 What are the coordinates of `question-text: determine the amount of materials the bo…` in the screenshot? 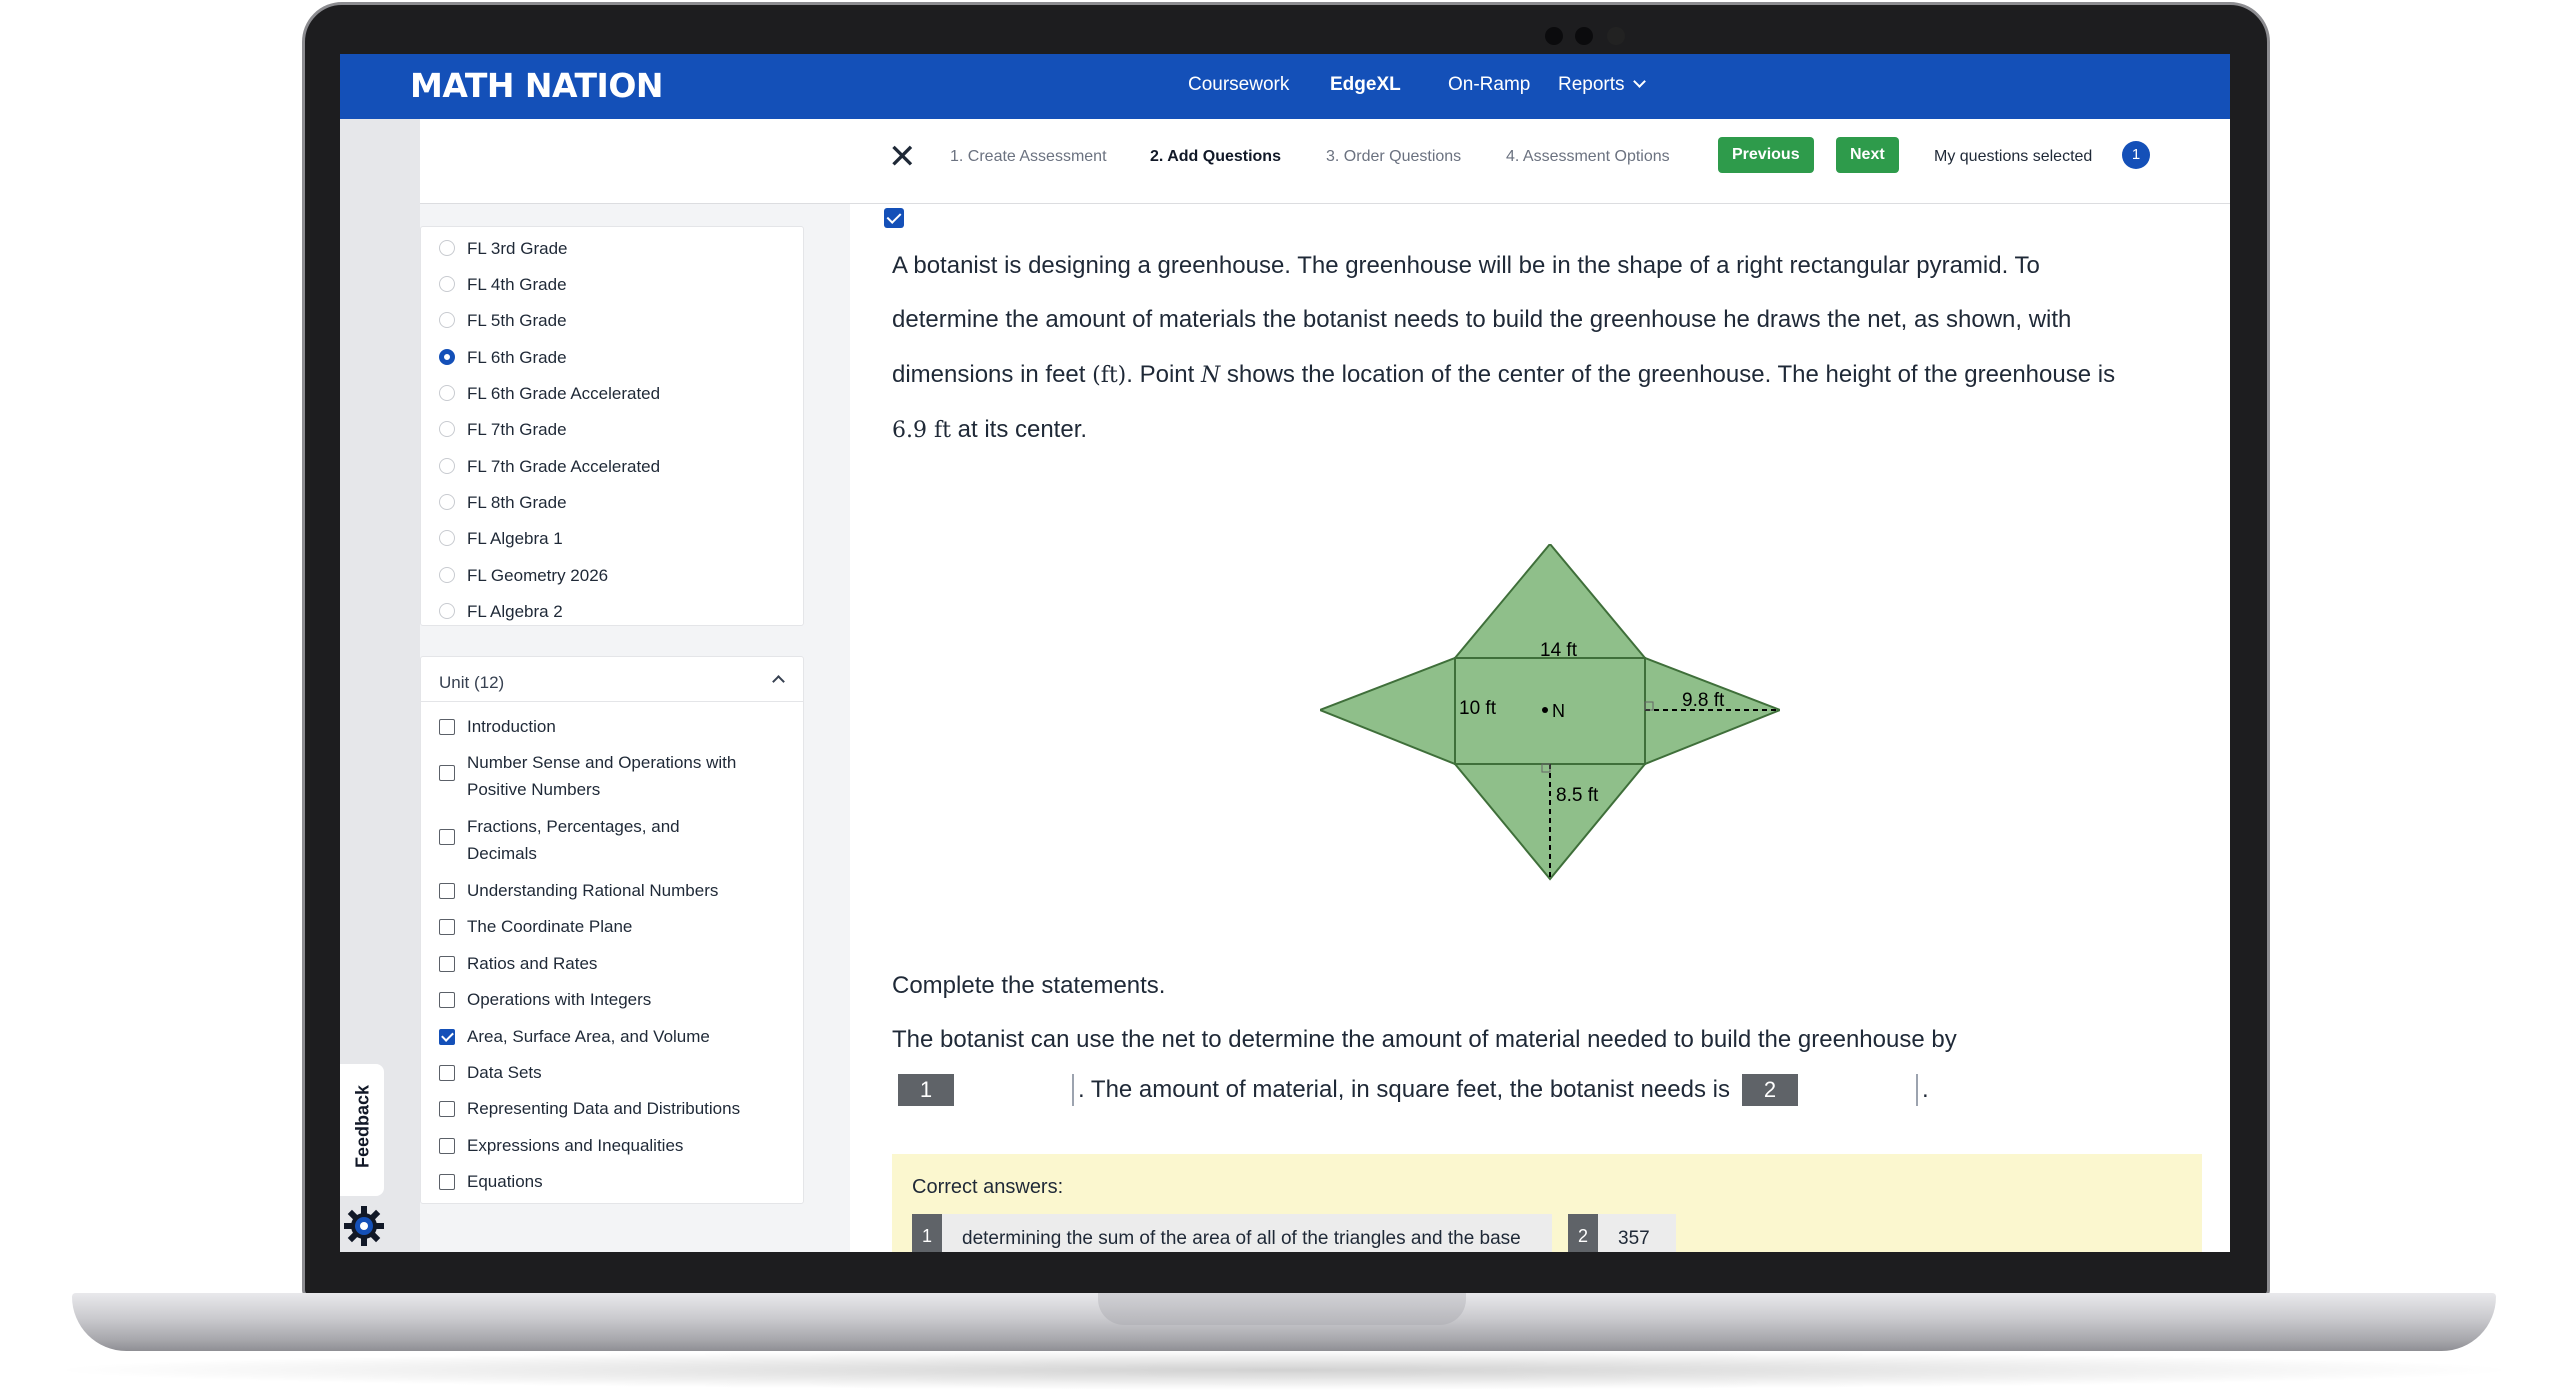 It's located at (1482, 319).